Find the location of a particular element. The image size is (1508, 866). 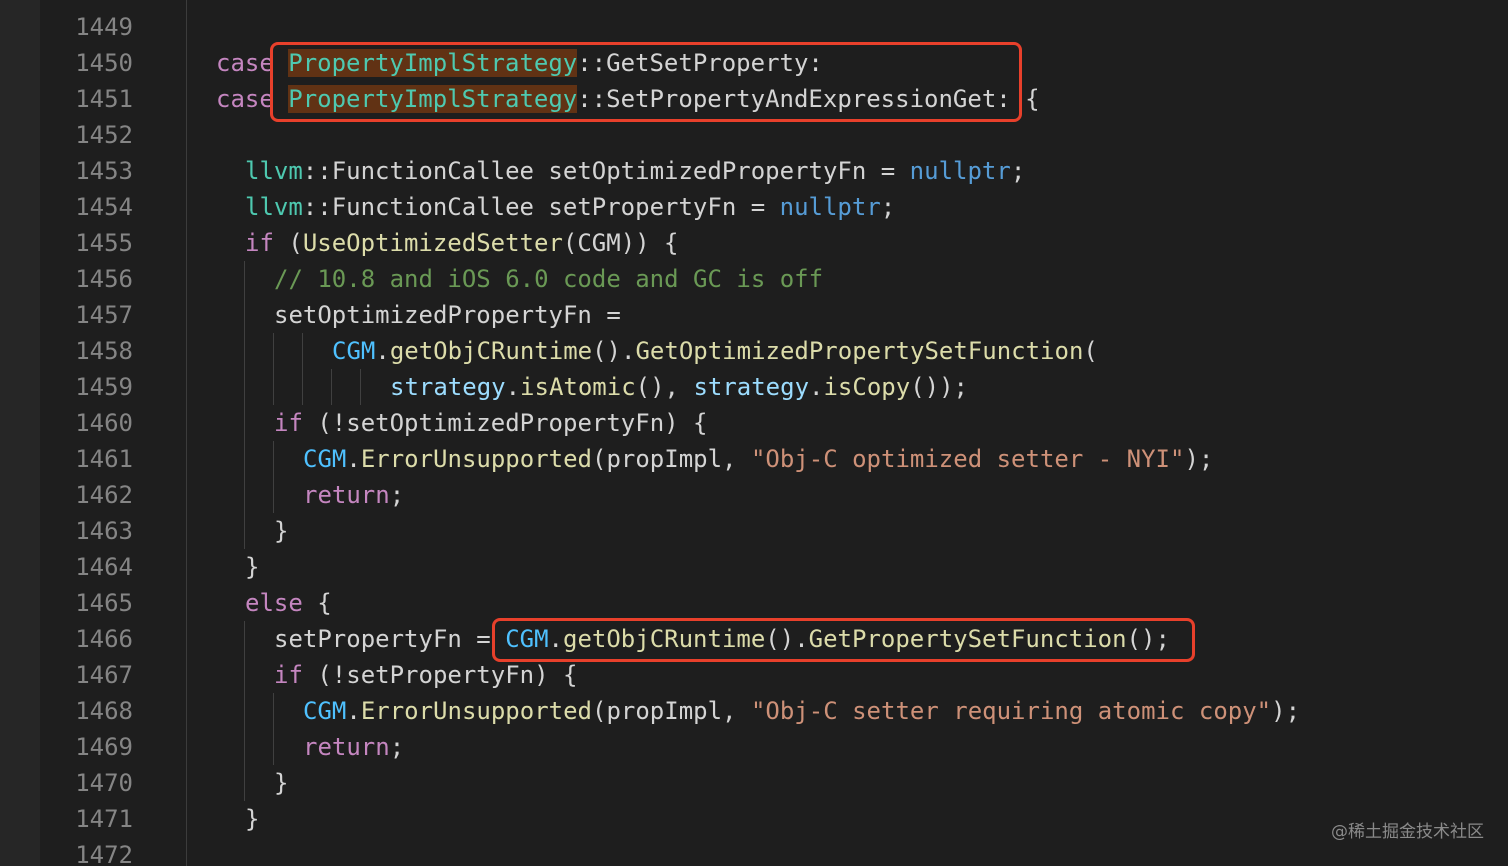

line-number: 1463 is located at coordinates (104, 531).